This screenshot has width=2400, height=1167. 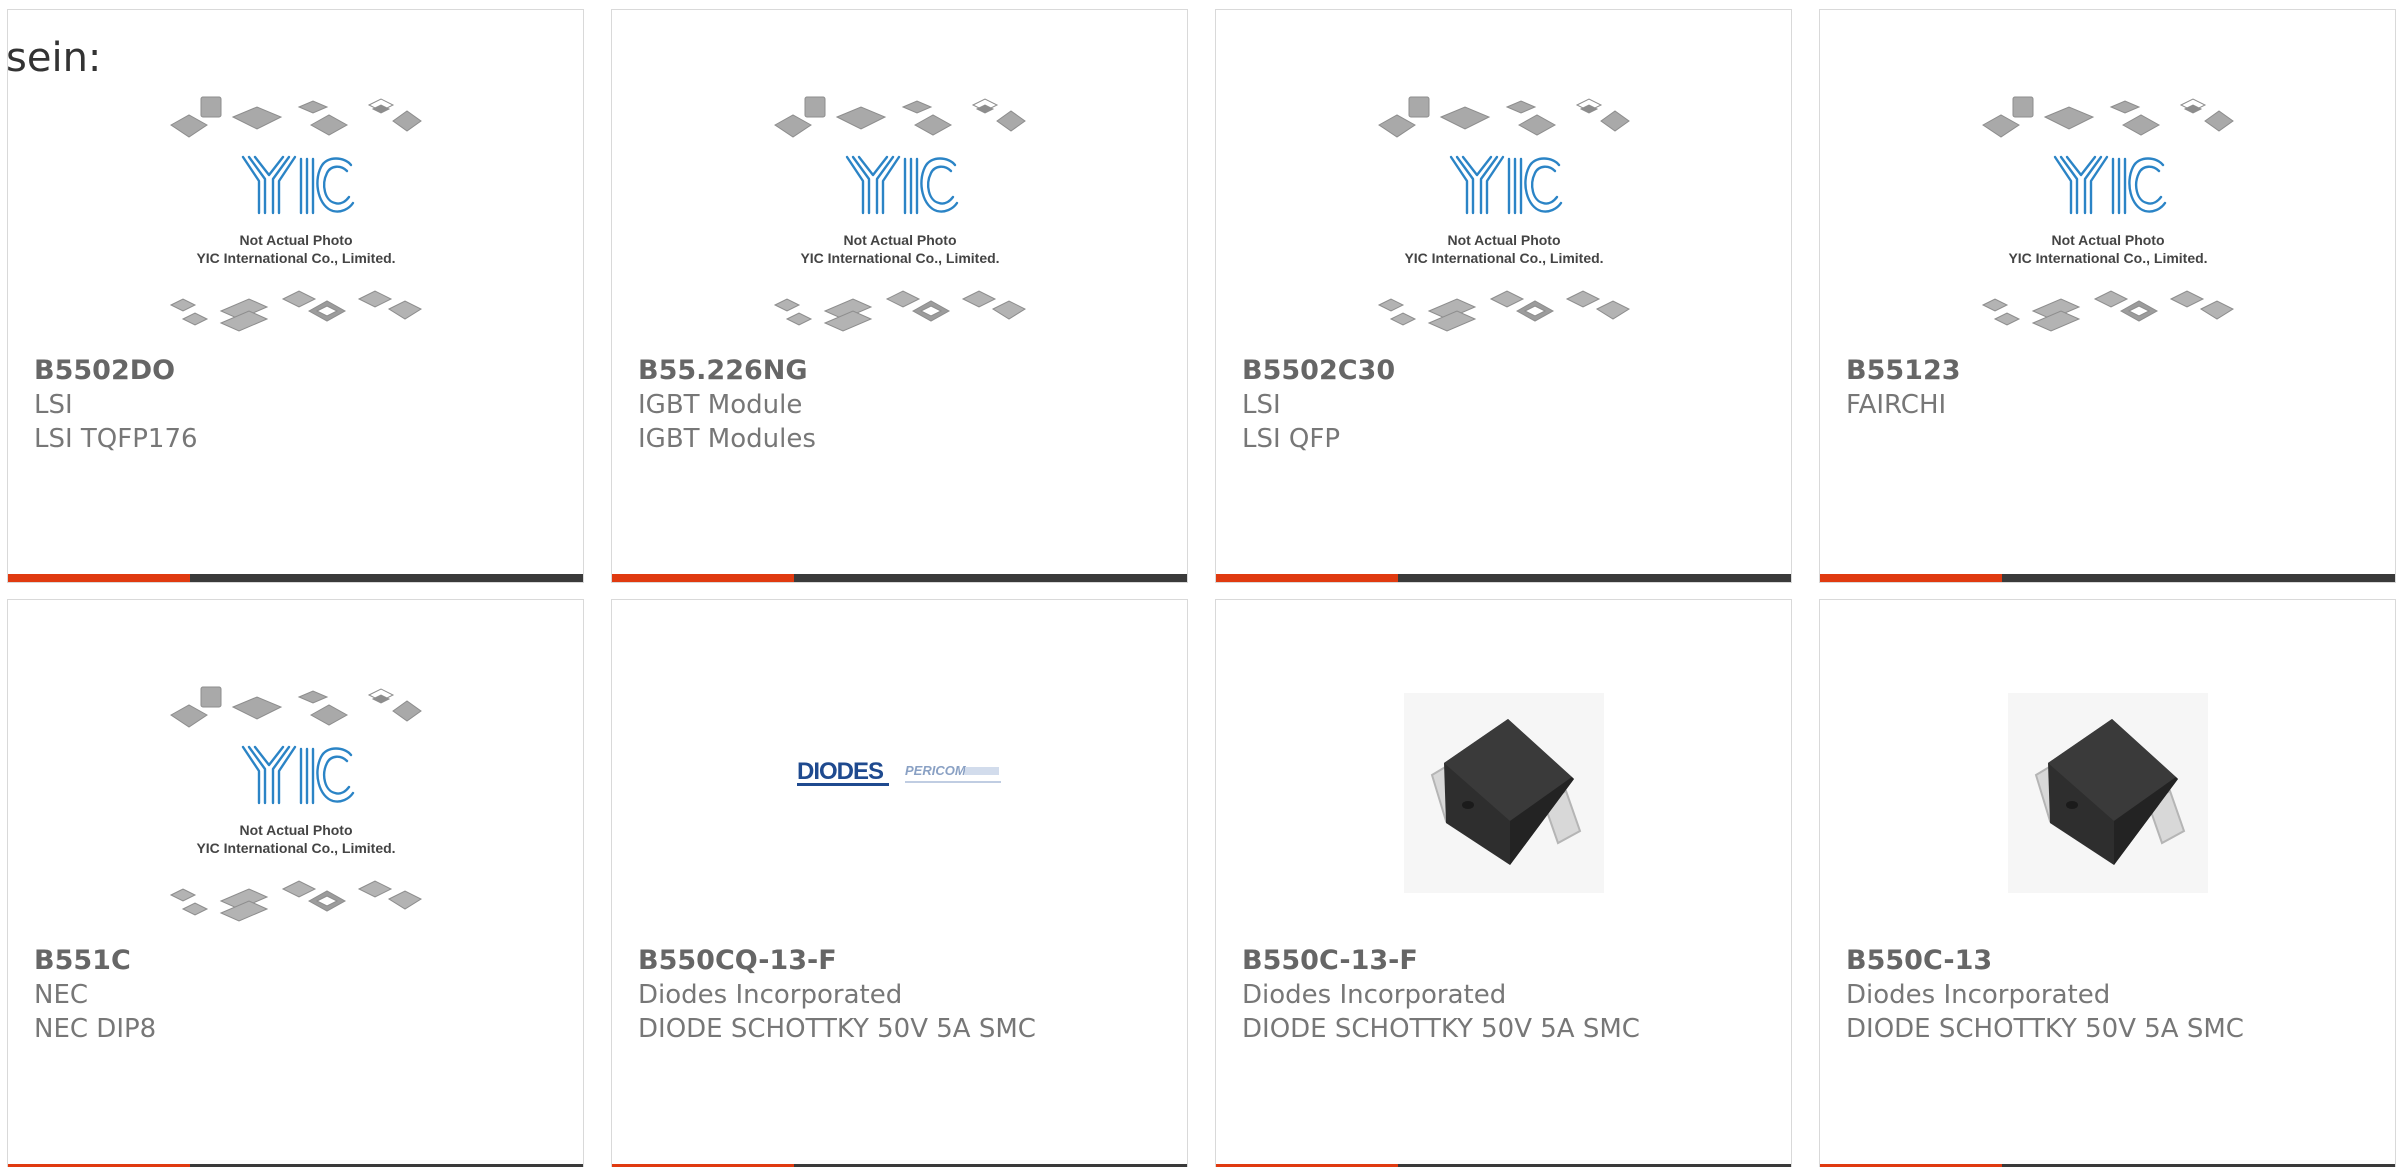 I want to click on page-prefix-text: sein:, so click(x=54, y=58).